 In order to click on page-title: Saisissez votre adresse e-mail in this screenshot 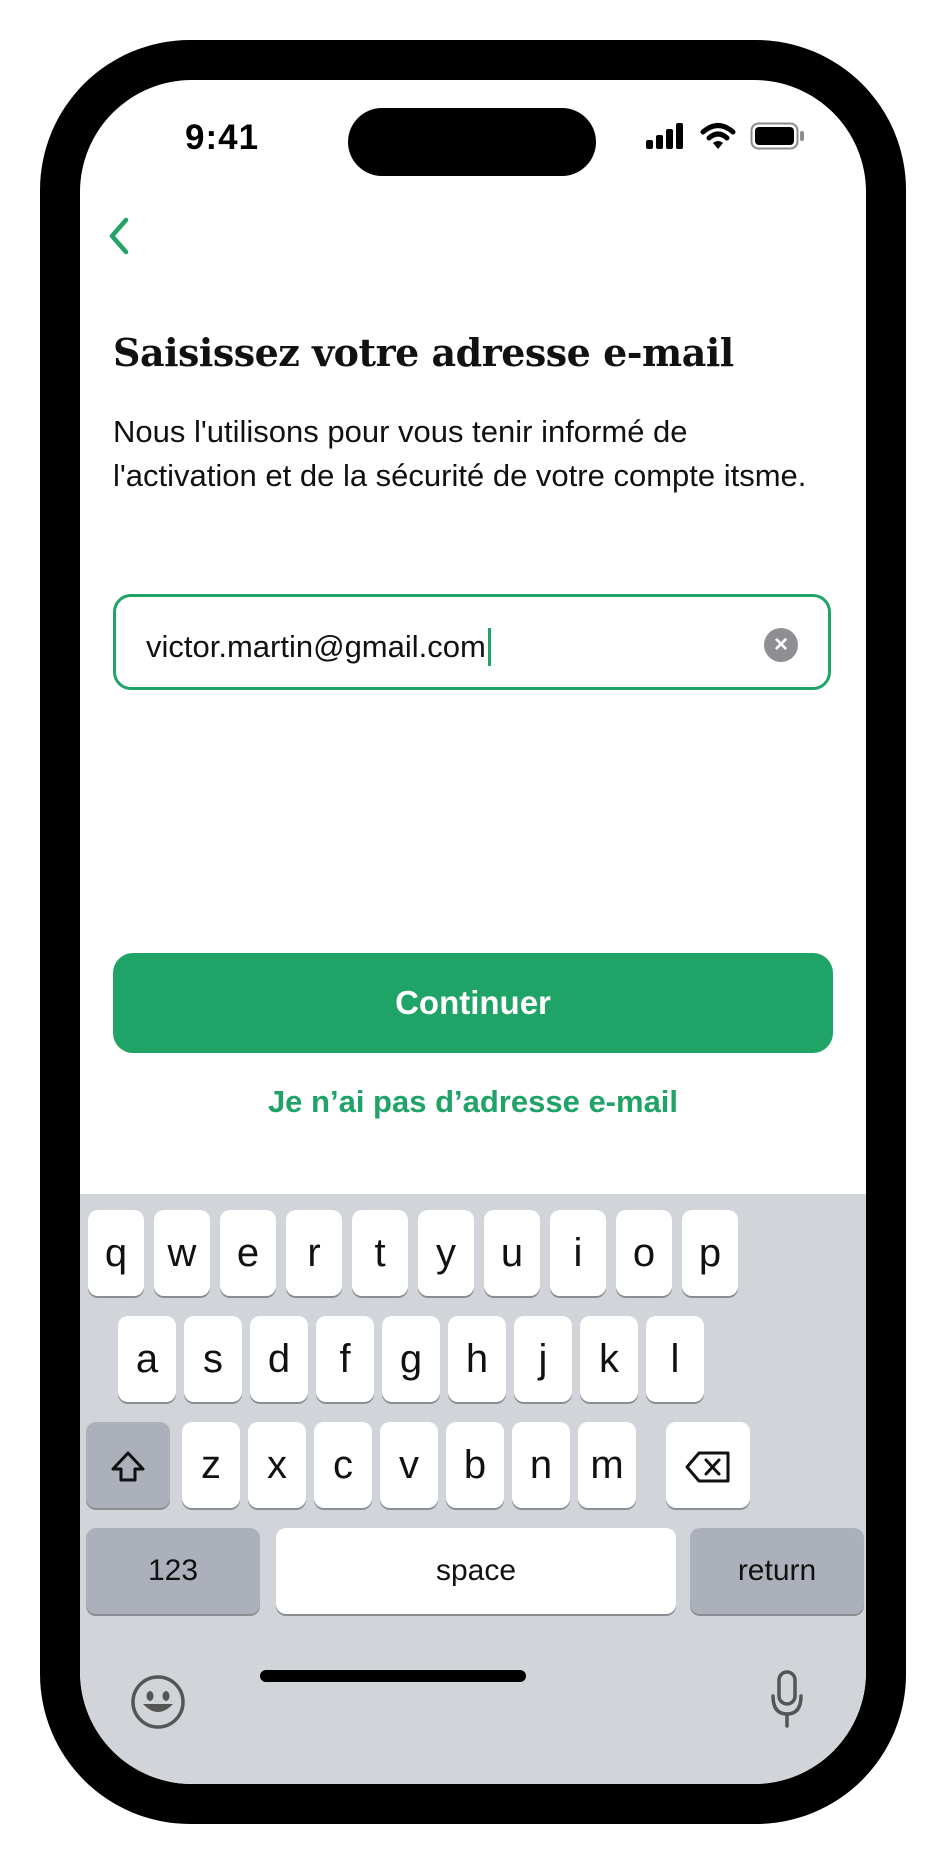, I will do `click(423, 352)`.